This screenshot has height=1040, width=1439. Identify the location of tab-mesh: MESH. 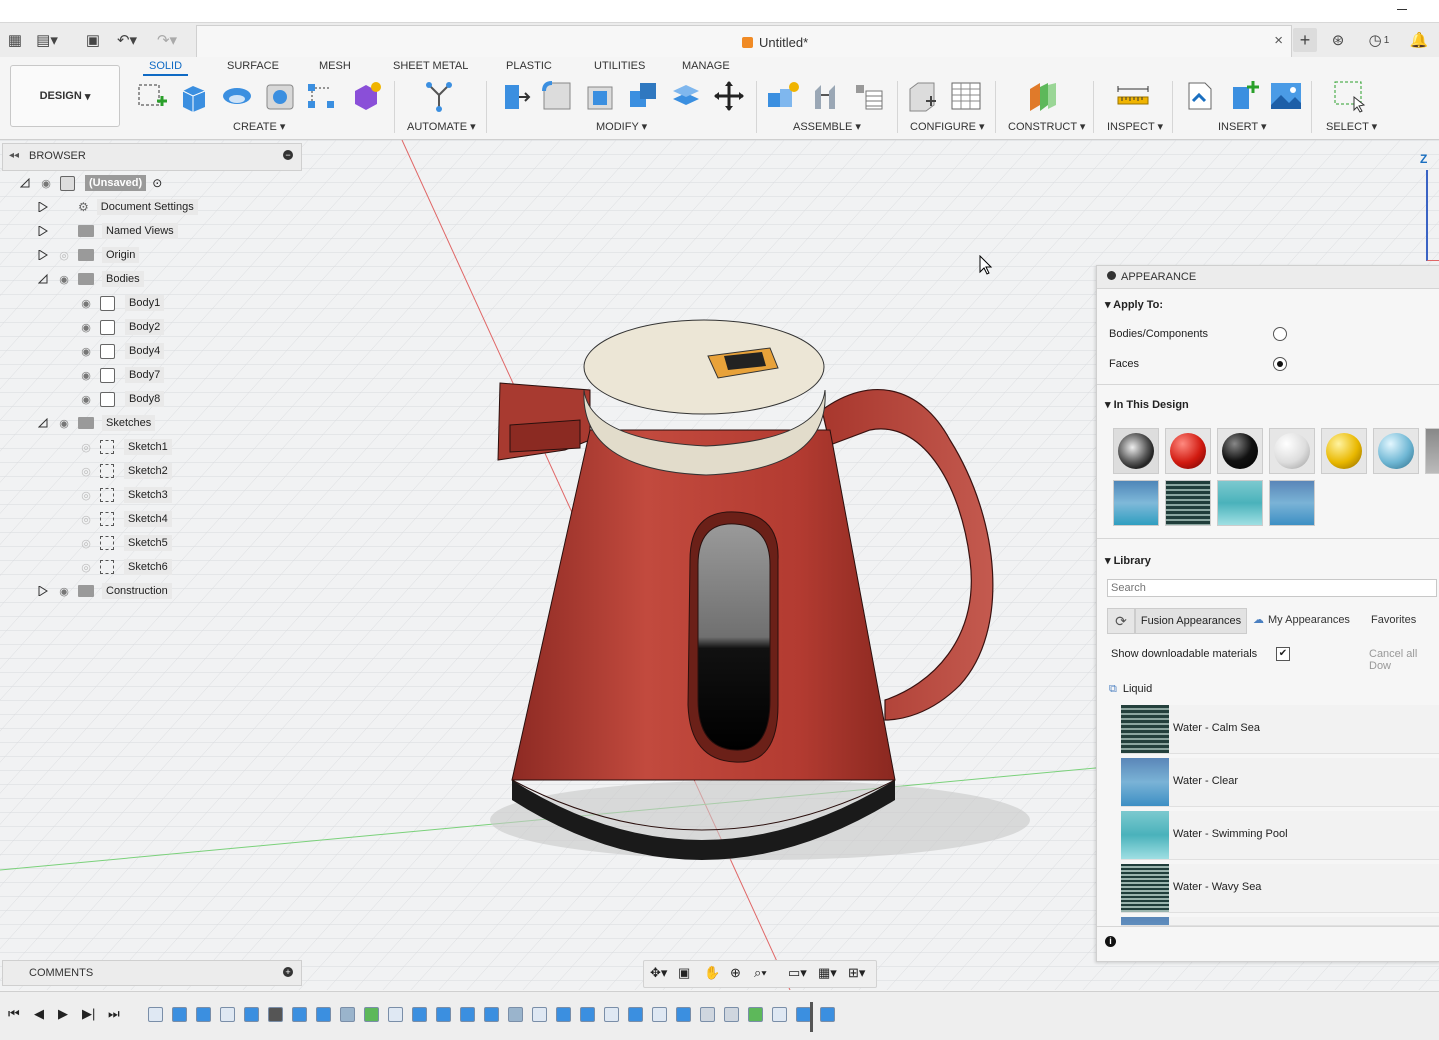
(335, 66).